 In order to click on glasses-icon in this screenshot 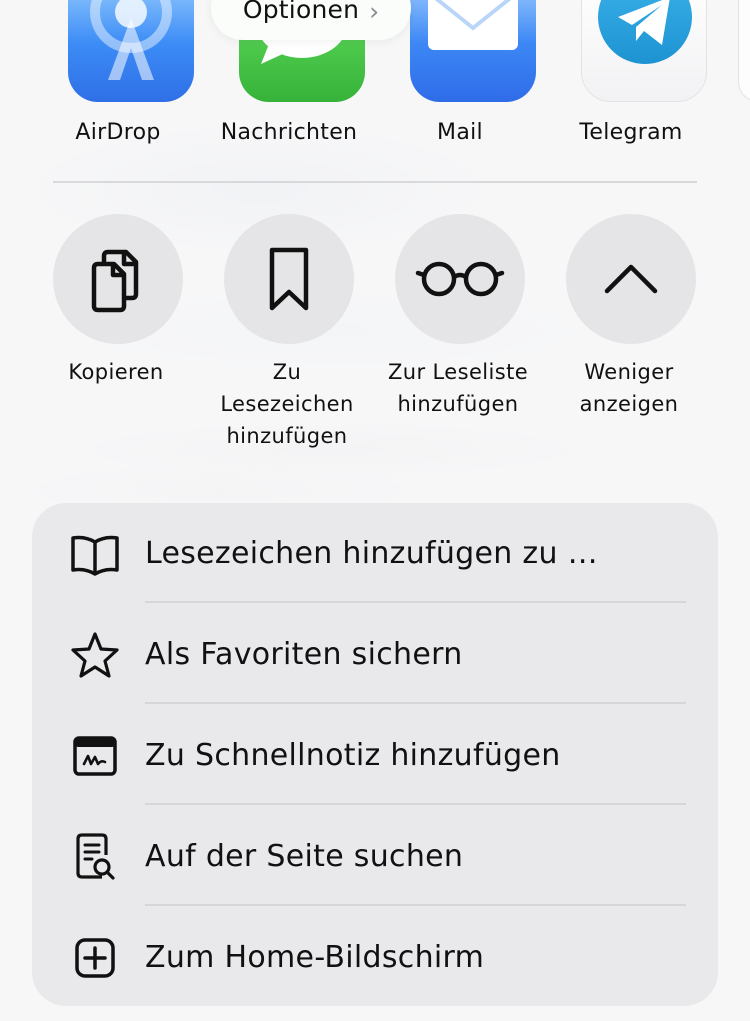, I will do `click(460, 279)`.